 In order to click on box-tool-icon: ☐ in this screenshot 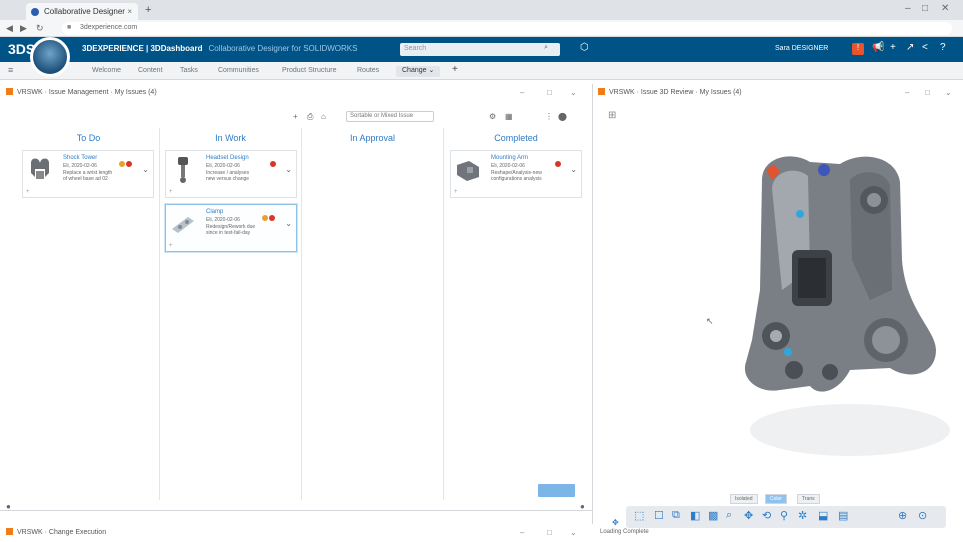, I will do `click(659, 515)`.